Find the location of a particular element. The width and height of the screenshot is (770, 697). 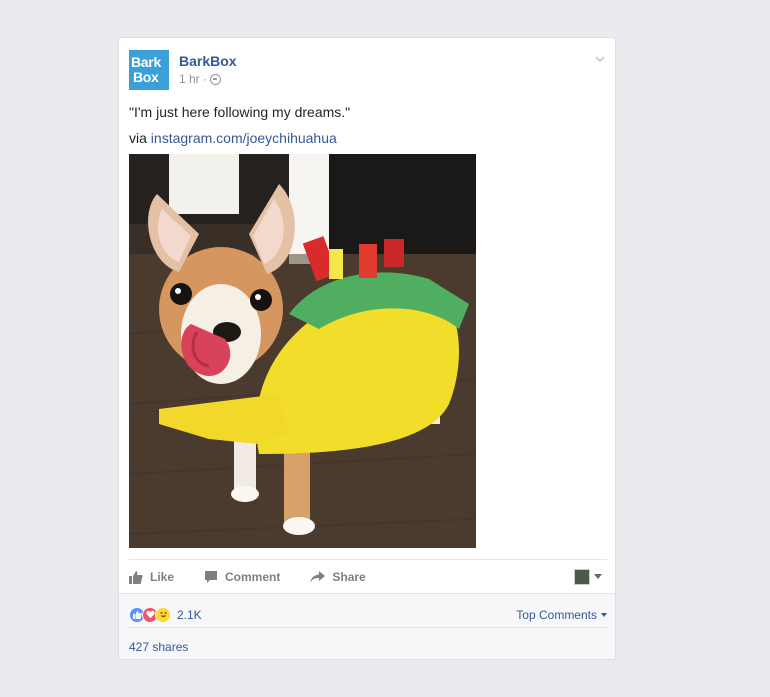

page-avatar: Bark Box is located at coordinates (149, 70).